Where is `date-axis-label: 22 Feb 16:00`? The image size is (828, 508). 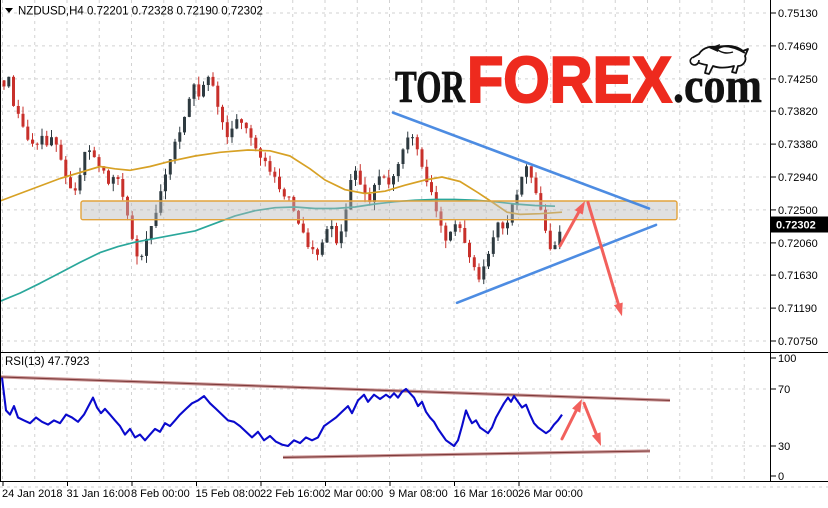
date-axis-label: 22 Feb 16:00 is located at coordinates (292, 494).